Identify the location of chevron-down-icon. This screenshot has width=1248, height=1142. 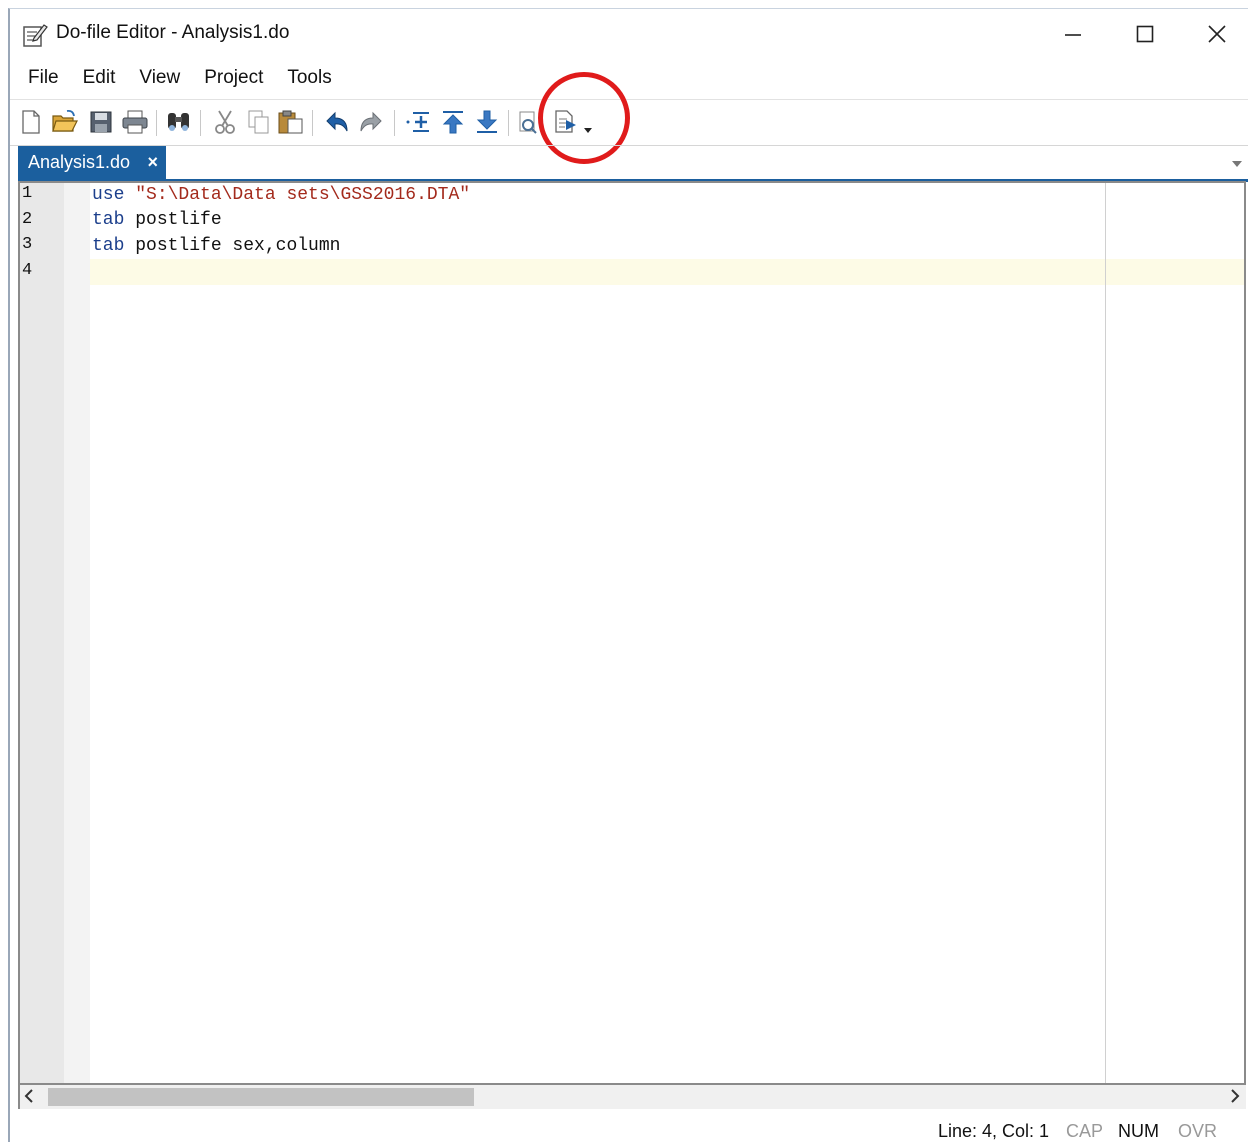
(1237, 164).